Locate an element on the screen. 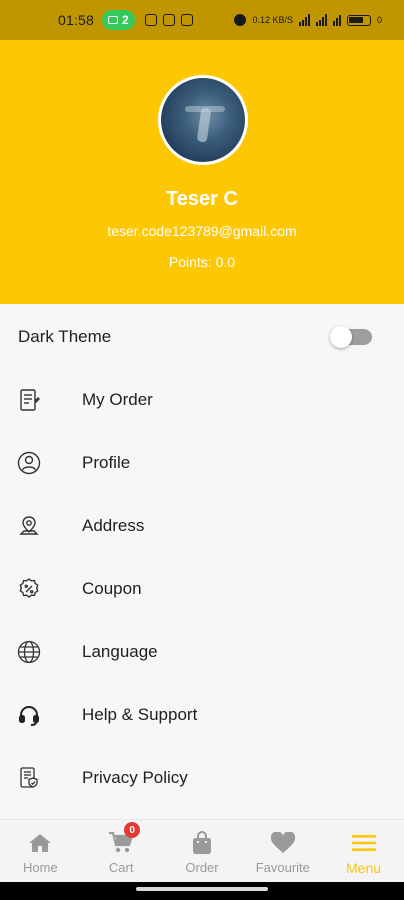  status-bar: 01:58 2 0.12 KB/S 0 is located at coordinates (202, 20).